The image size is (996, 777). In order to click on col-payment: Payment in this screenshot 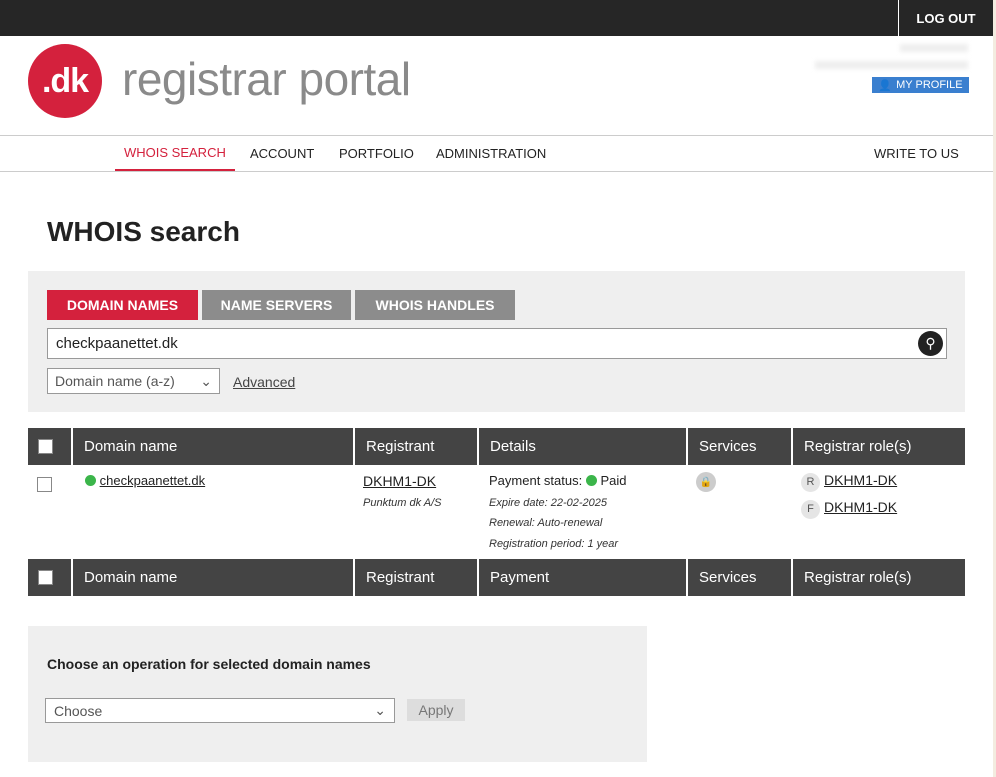, I will do `click(582, 577)`.